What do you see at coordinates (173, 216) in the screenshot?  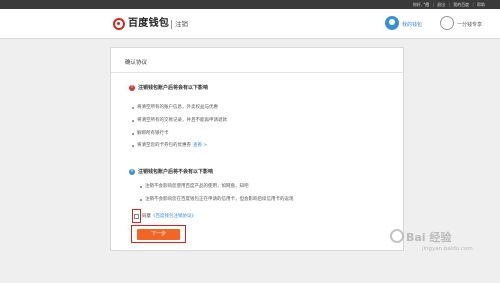 I see `agreement-link: 《百度钱包注销协议》` at bounding box center [173, 216].